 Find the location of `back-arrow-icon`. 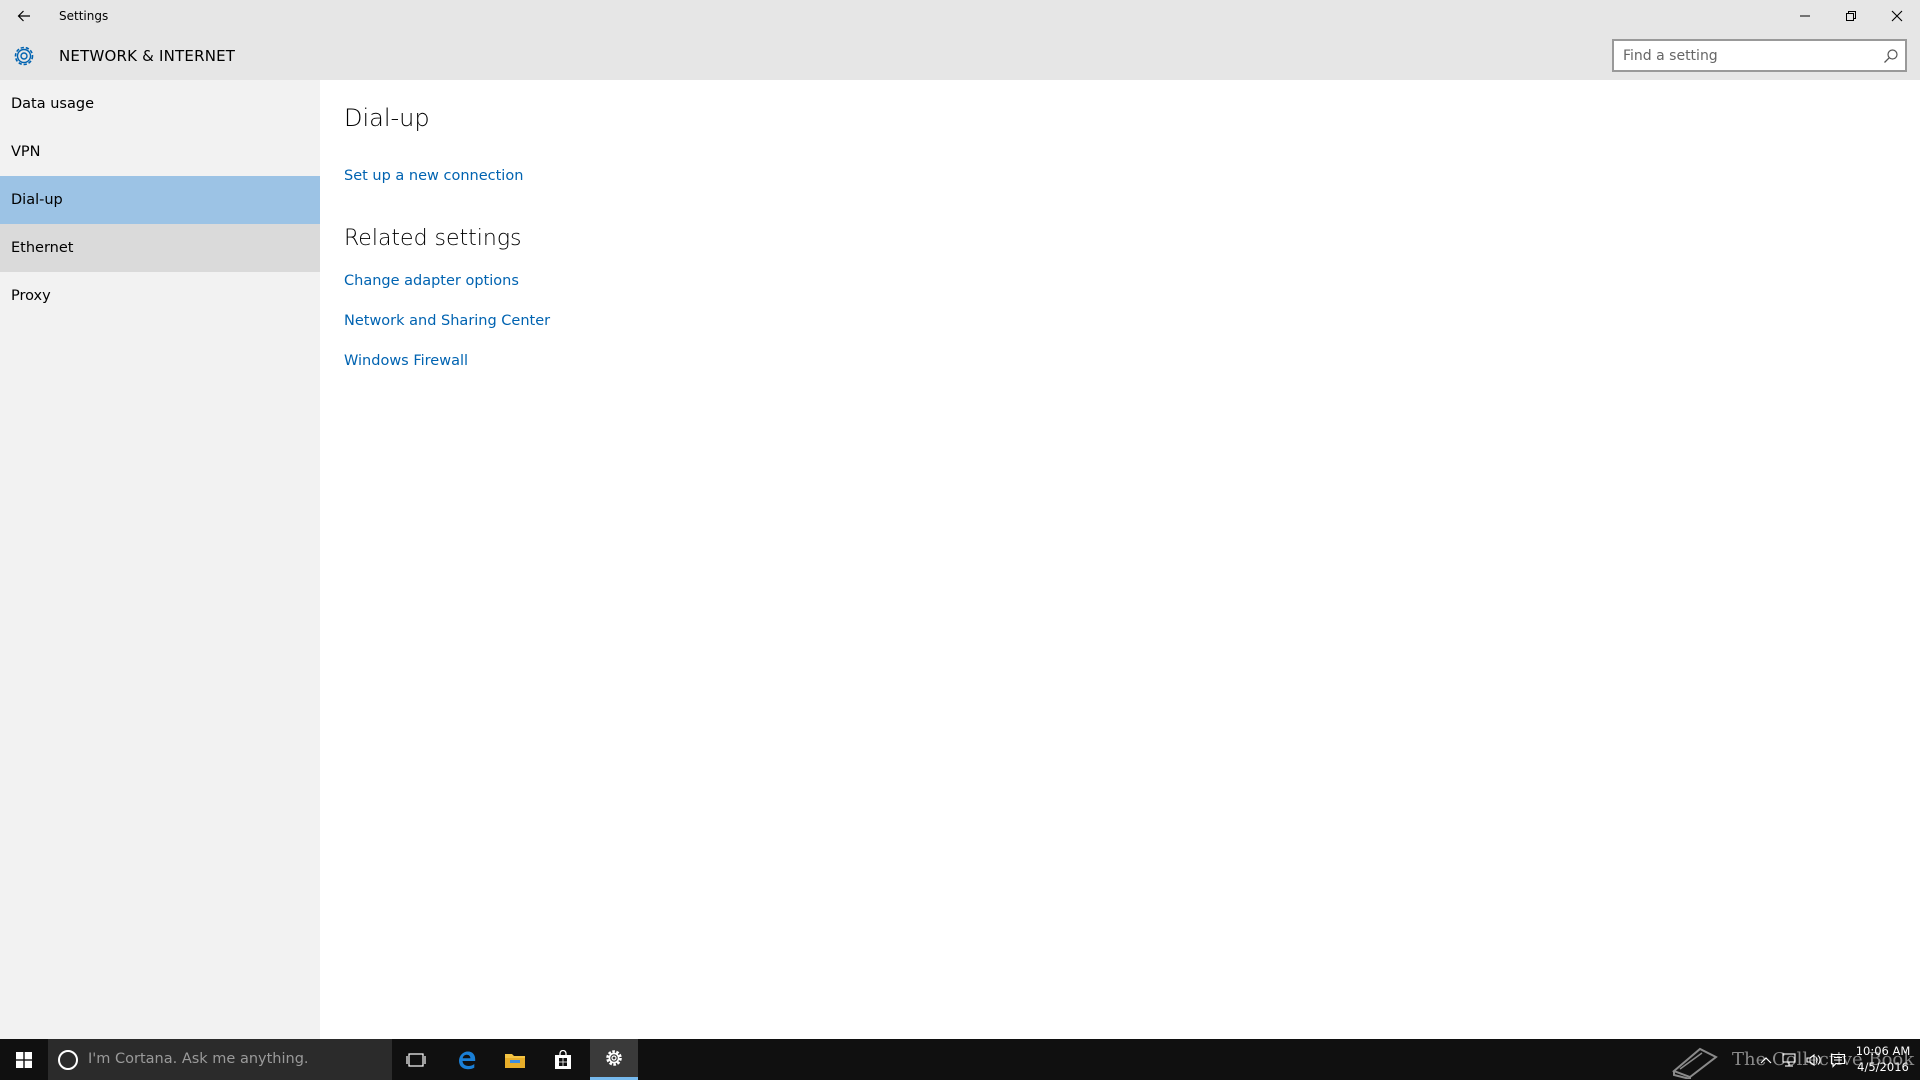

back-arrow-icon is located at coordinates (23, 16).